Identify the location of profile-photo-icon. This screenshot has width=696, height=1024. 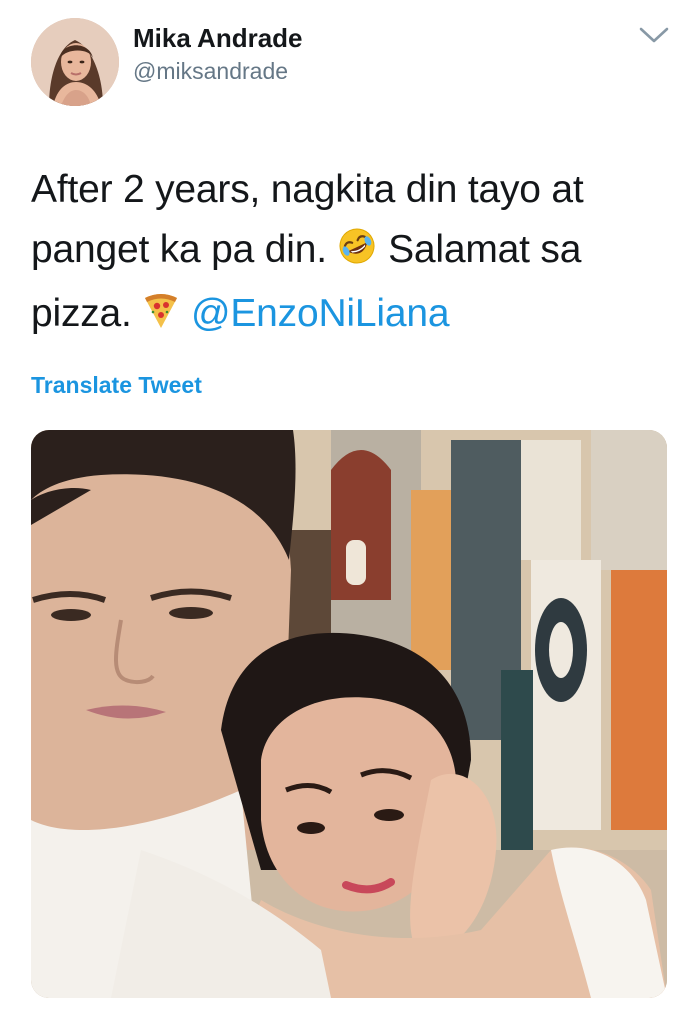
(75, 62).